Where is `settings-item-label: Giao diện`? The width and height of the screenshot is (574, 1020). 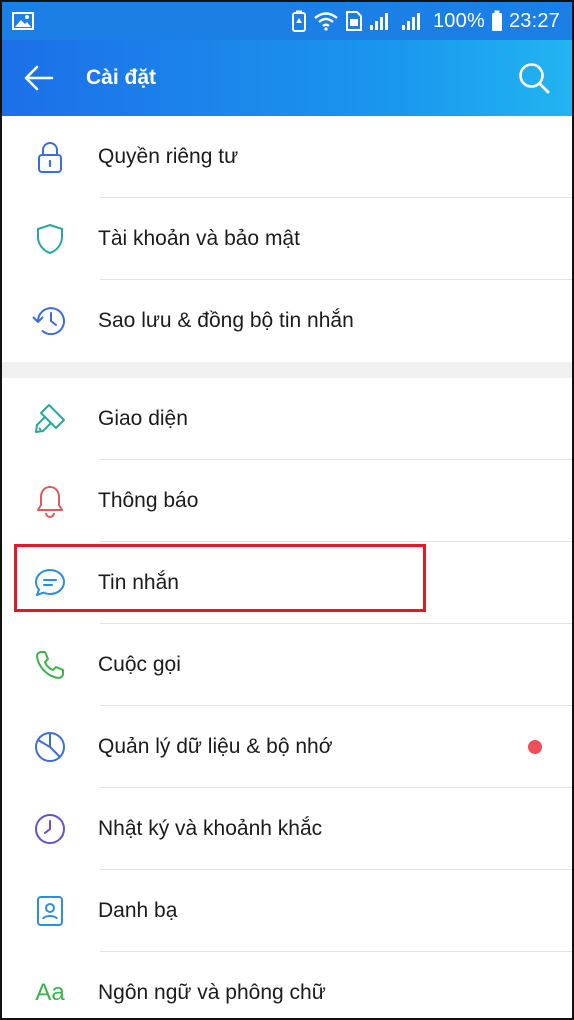 settings-item-label: Giao diện is located at coordinates (143, 418).